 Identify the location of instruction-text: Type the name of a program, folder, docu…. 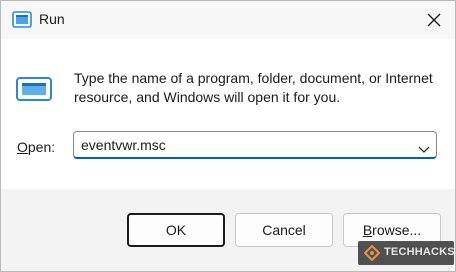
(253, 87).